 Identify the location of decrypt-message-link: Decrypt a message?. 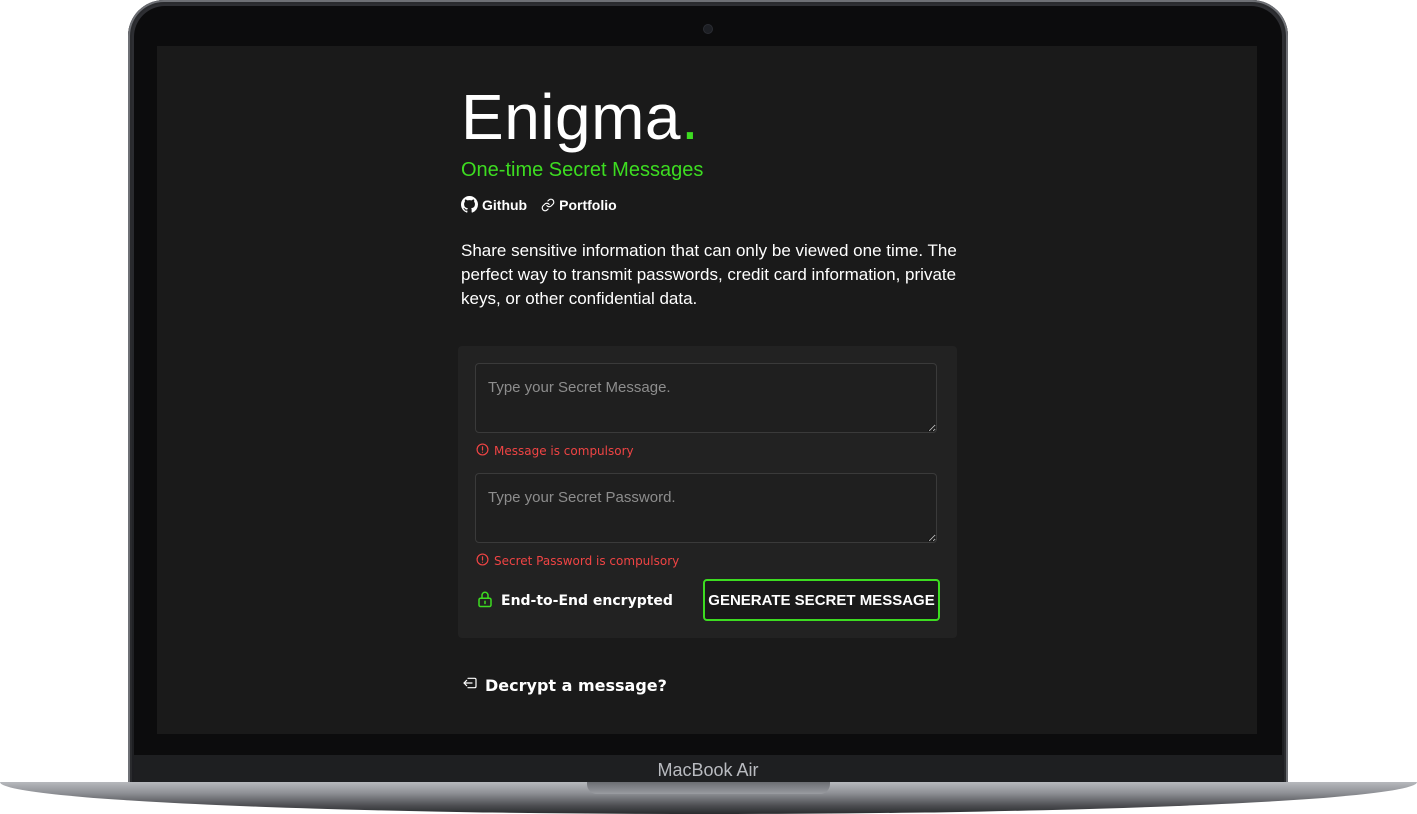
(564, 685).